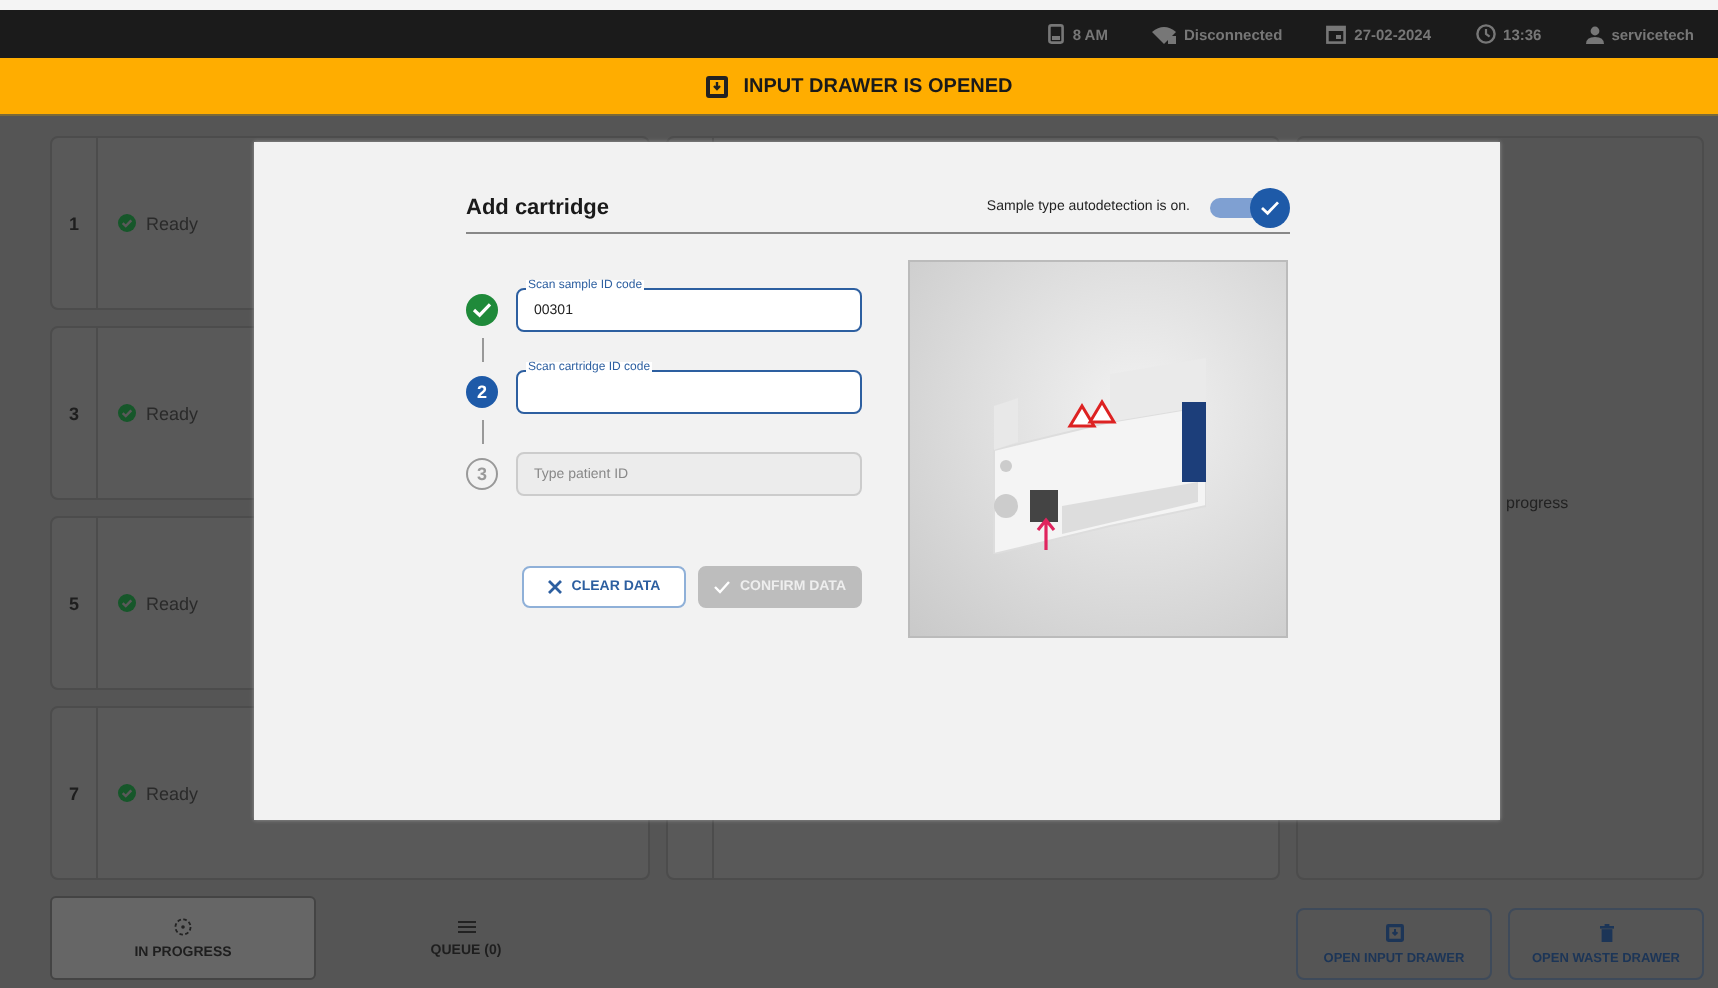  What do you see at coordinates (73, 413) in the screenshot?
I see `slot-number: 3` at bounding box center [73, 413].